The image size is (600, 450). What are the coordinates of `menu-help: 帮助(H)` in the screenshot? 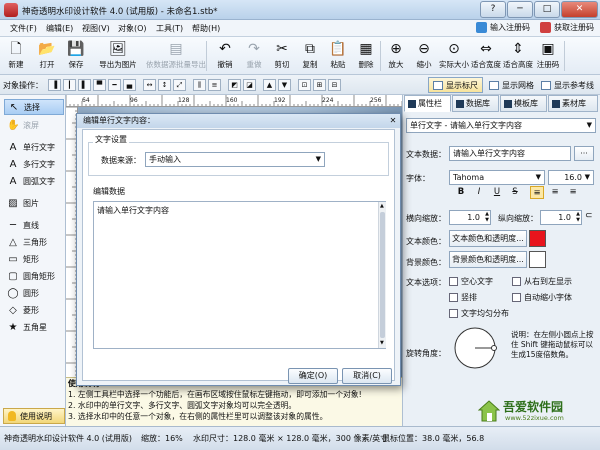 It's located at (206, 28).